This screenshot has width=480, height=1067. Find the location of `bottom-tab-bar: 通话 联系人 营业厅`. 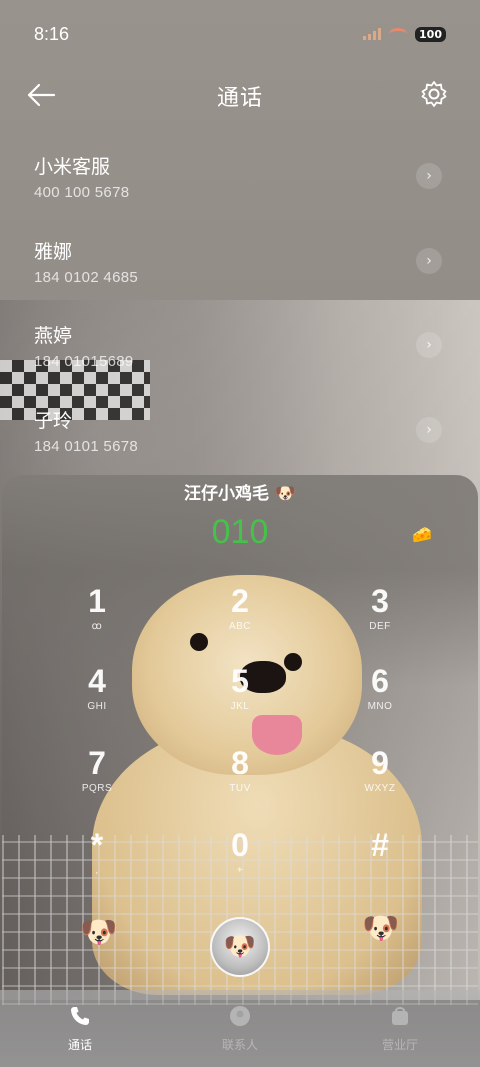

bottom-tab-bar: 通话 联系人 营业厅 is located at coordinates (240, 1028).